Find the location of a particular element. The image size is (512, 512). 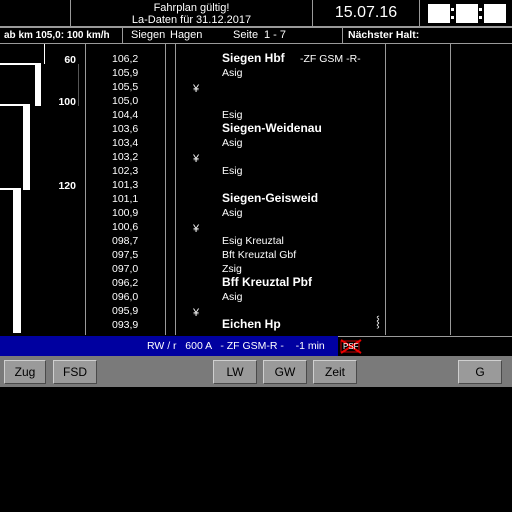

validity-line-2: La-Daten für 31.12.2017 is located at coordinates (191, 20).